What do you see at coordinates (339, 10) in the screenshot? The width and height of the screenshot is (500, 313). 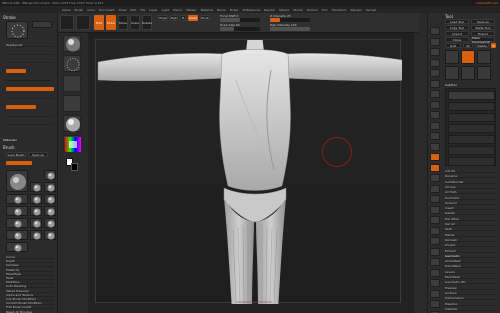 I see `menu-transform: Transform` at bounding box center [339, 10].